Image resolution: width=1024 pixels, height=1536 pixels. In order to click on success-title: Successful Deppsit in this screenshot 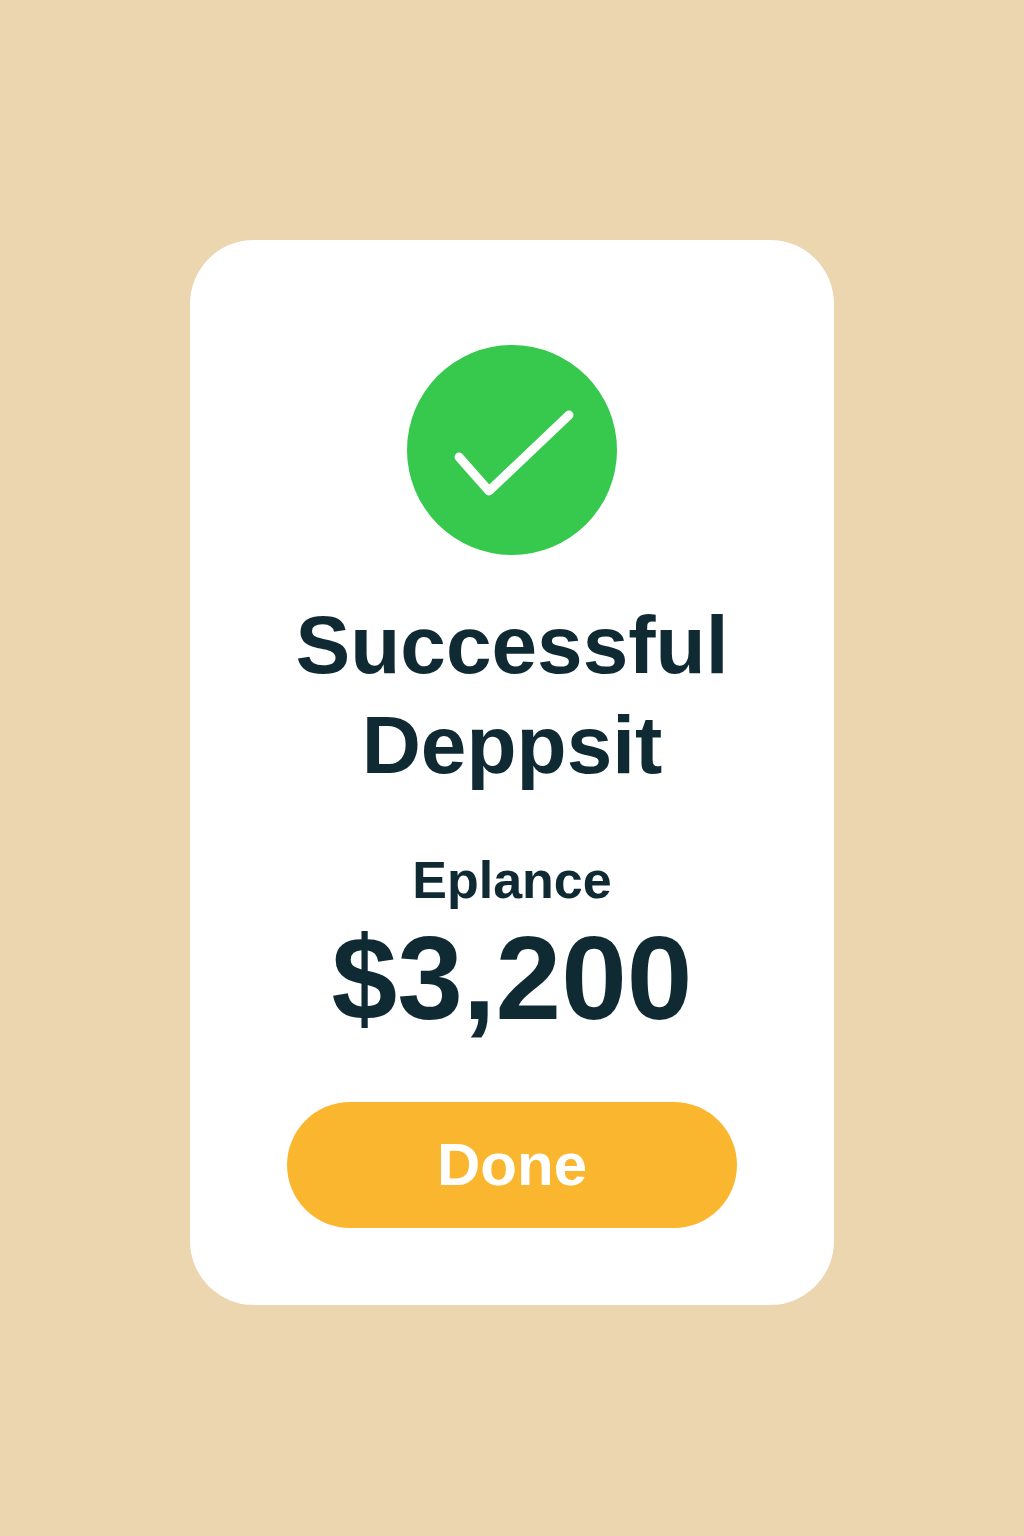, I will do `click(512, 695)`.